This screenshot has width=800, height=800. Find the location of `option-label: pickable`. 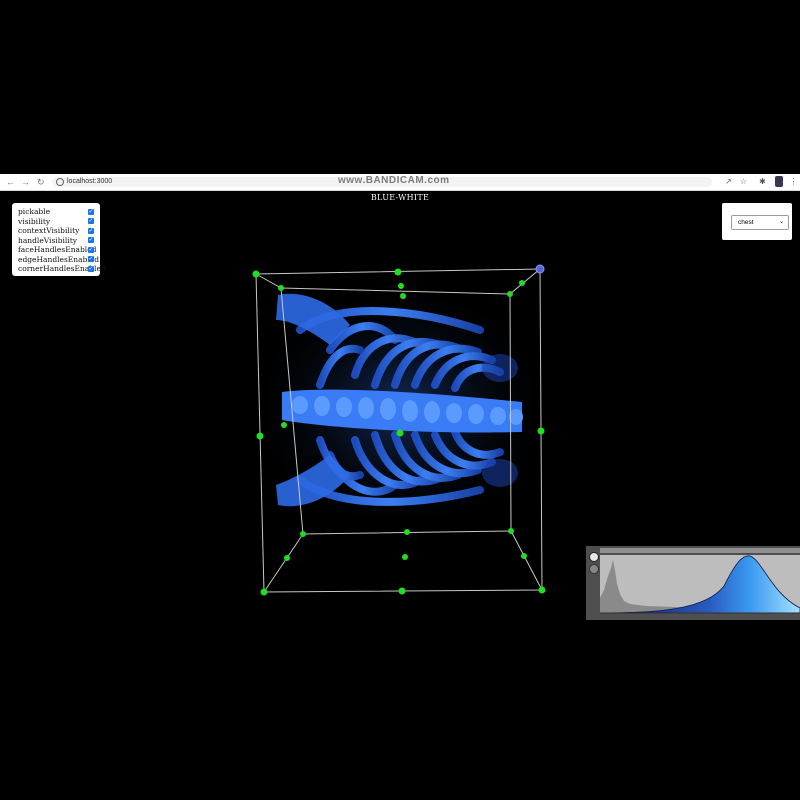

option-label: pickable is located at coordinates (34, 211).